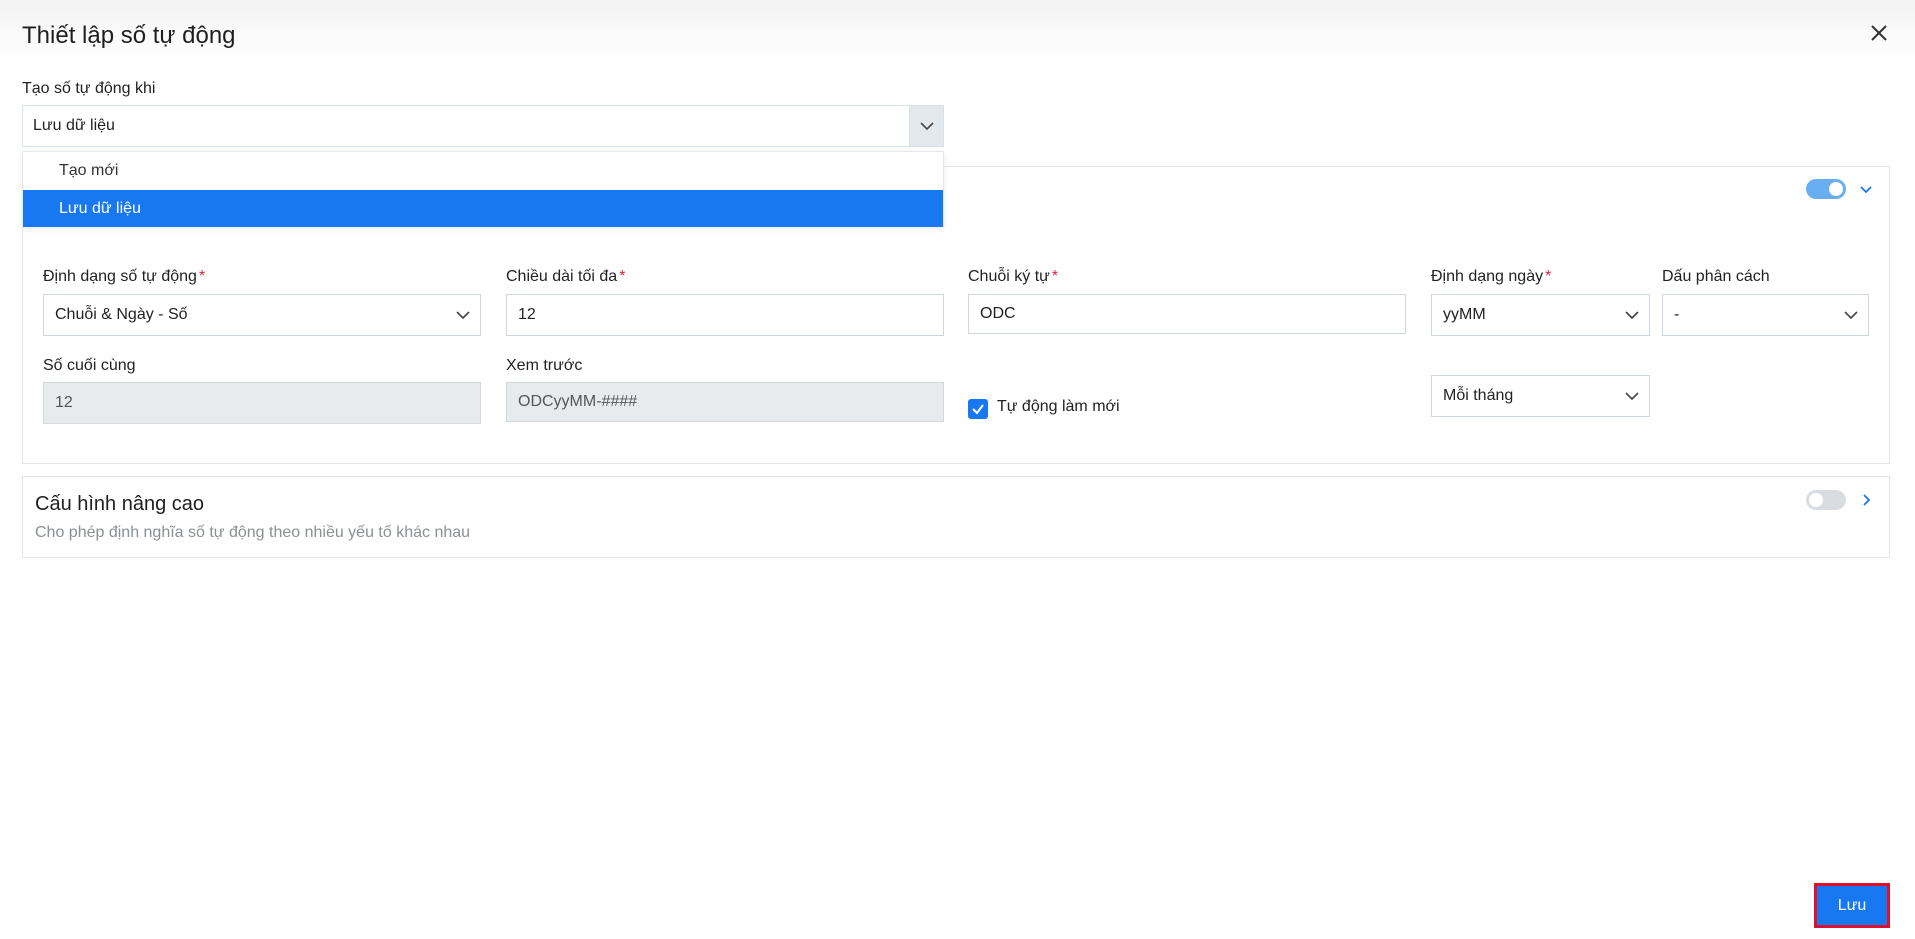 Image resolution: width=1915 pixels, height=939 pixels. What do you see at coordinates (956, 517) in the screenshot?
I see `advanced-config-panel` at bounding box center [956, 517].